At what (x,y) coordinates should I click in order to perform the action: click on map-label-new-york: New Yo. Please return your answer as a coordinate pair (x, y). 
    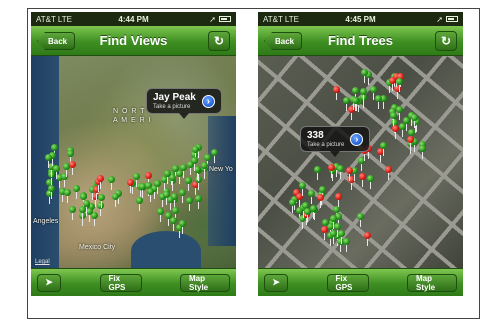
    Looking at the image, I should click on (221, 169).